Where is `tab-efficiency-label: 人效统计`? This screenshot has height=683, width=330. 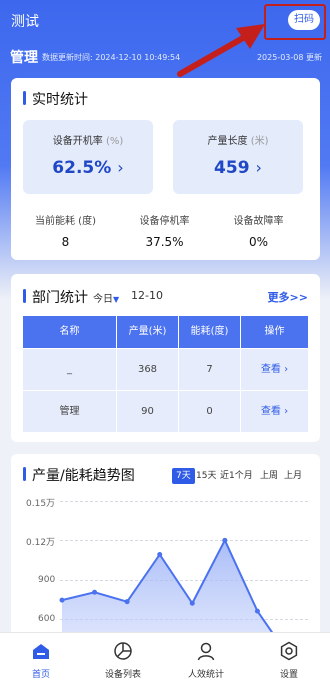 tab-efficiency-label: 人效统计 is located at coordinates (205, 675).